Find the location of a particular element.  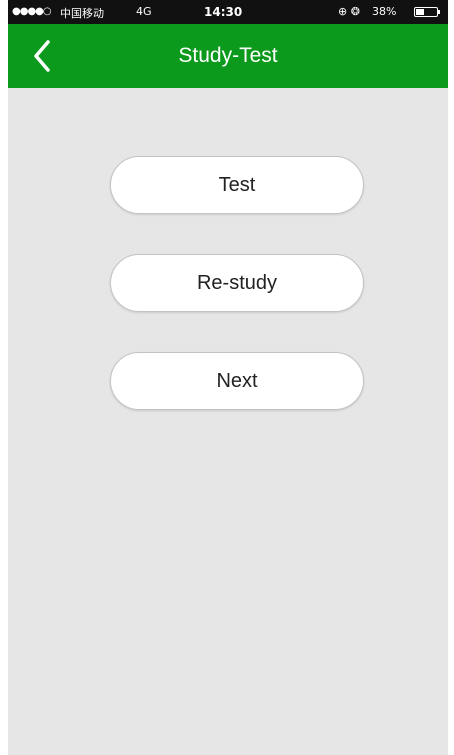

battery-level is located at coordinates (420, 12).